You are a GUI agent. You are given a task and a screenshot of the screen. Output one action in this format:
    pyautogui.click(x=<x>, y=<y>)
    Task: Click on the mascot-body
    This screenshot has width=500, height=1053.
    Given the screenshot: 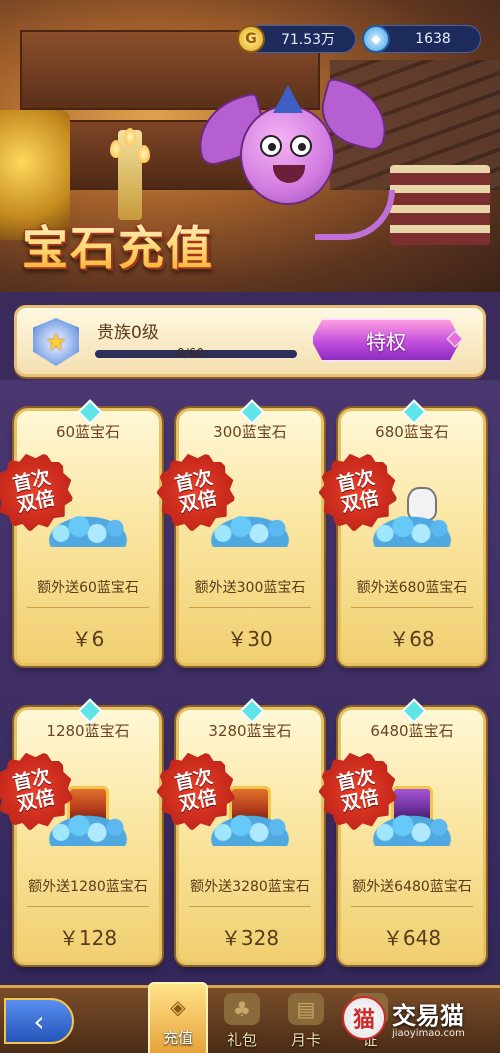 What is the action you would take?
    pyautogui.click(x=287, y=155)
    